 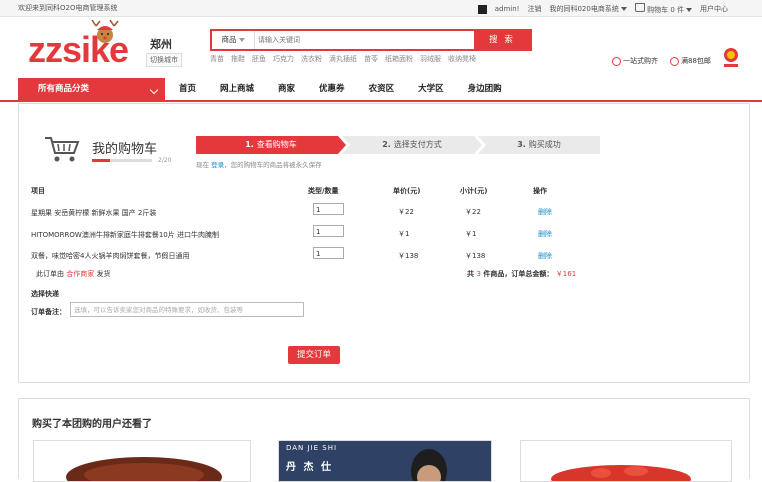 I want to click on hot-word: 苗苓, so click(x=371, y=59).